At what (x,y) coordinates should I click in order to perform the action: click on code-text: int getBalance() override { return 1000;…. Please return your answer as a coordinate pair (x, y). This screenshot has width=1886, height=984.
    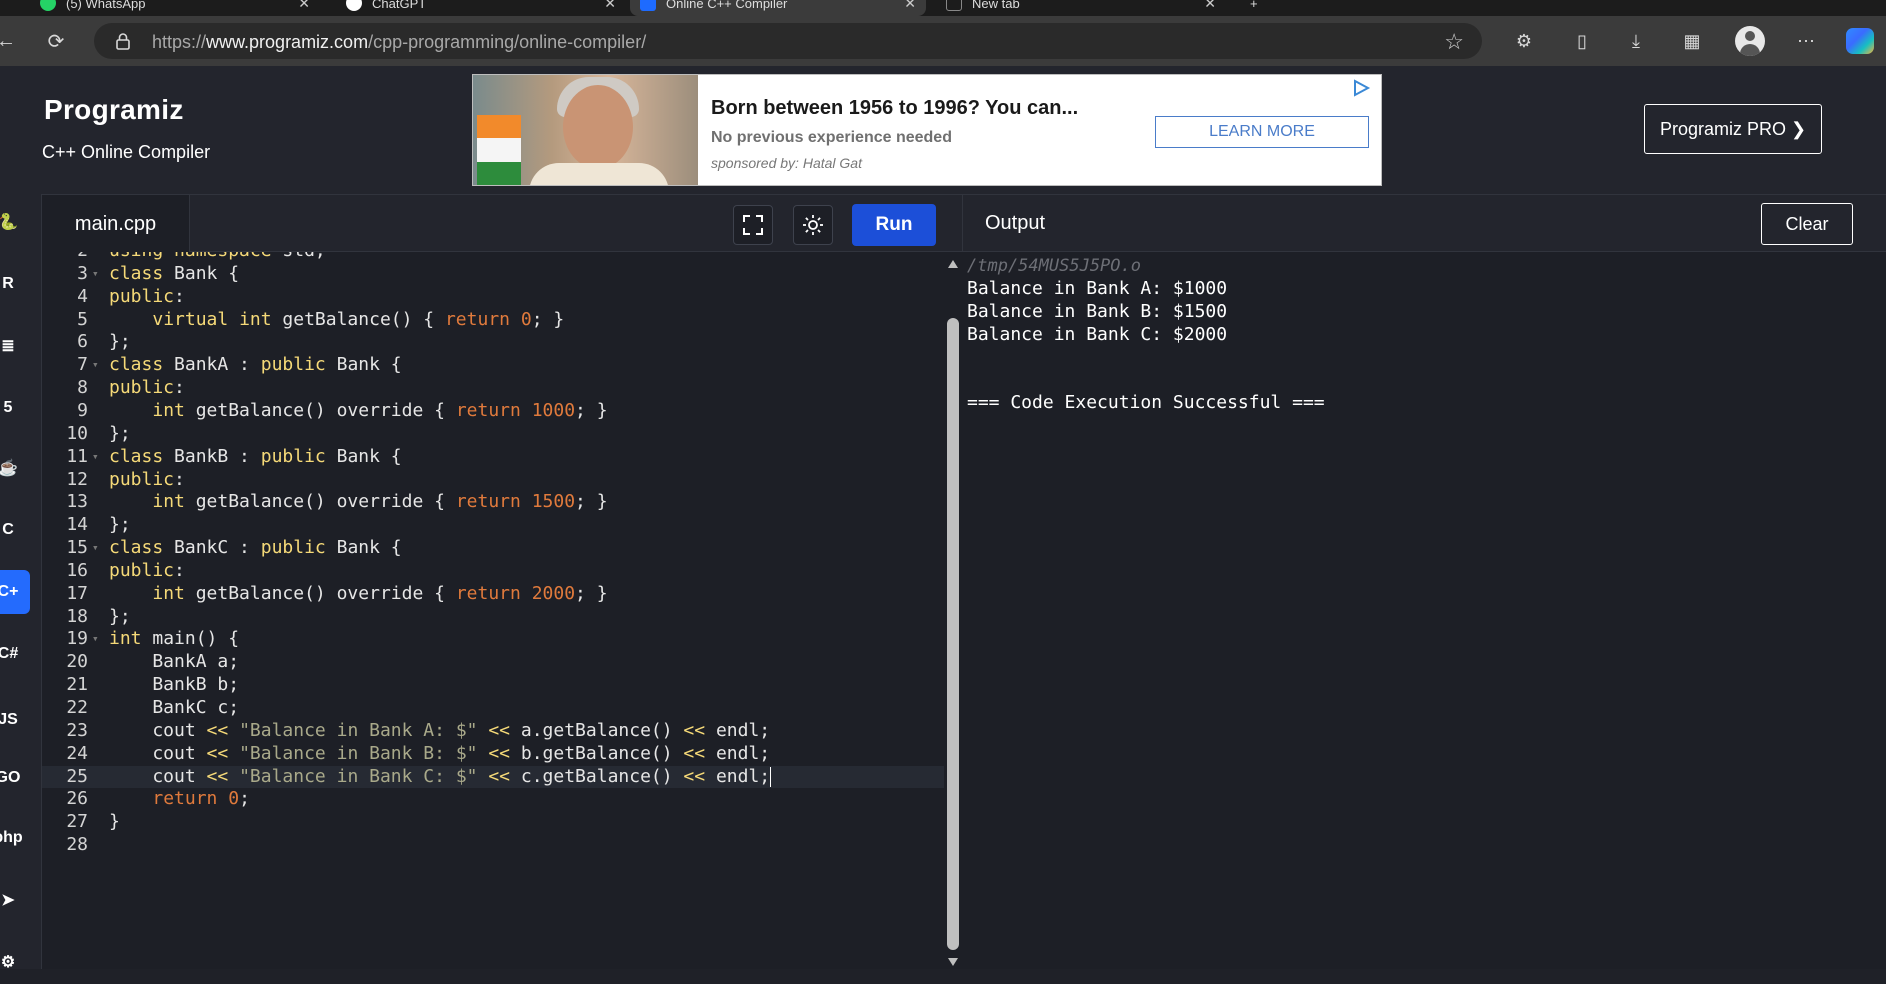
    Looking at the image, I should click on (380, 410).